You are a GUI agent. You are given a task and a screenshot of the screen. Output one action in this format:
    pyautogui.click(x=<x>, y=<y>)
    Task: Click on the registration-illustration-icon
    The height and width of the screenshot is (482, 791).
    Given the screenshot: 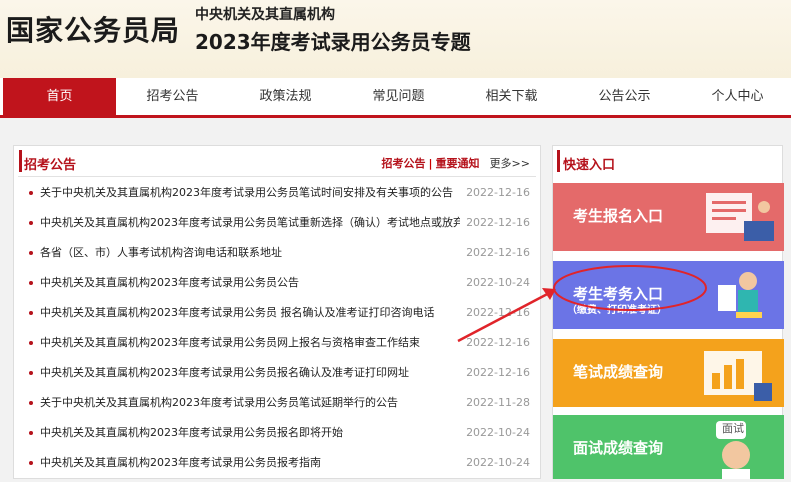 What is the action you would take?
    pyautogui.click(x=740, y=217)
    